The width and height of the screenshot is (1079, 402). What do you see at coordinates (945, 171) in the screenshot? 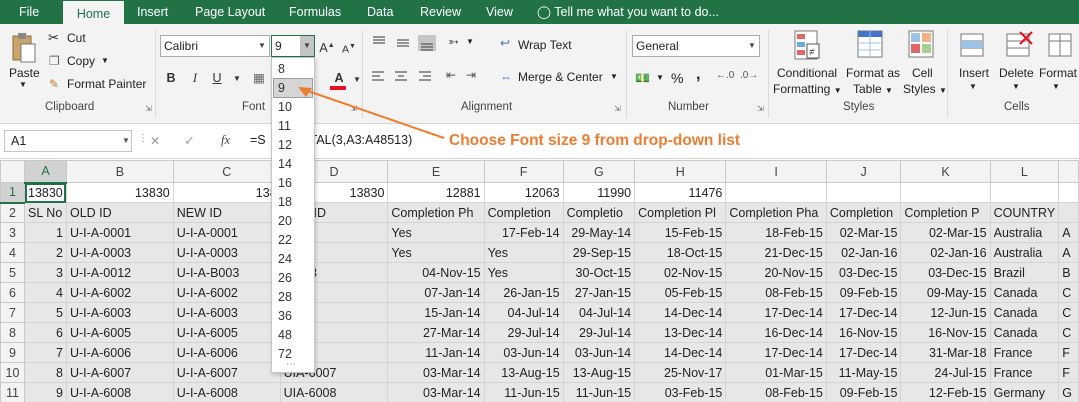
I see `column-header: K` at bounding box center [945, 171].